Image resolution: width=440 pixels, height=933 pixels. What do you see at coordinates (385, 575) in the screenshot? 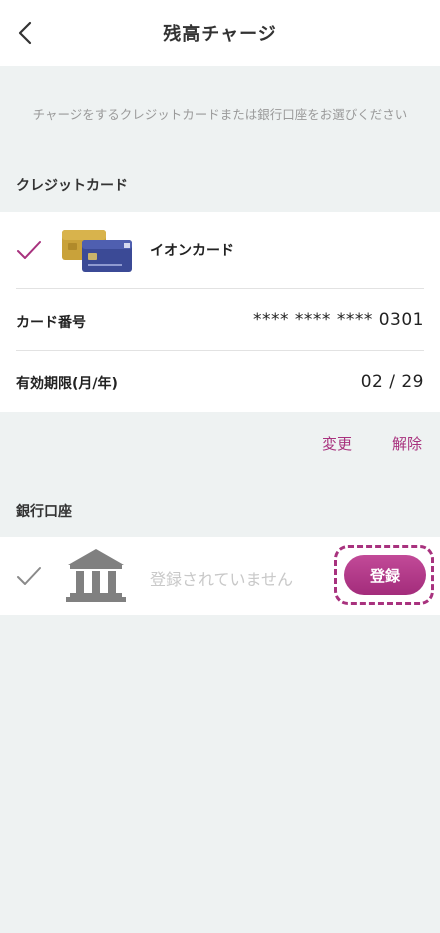
I see `register-bank-button: 登録` at bounding box center [385, 575].